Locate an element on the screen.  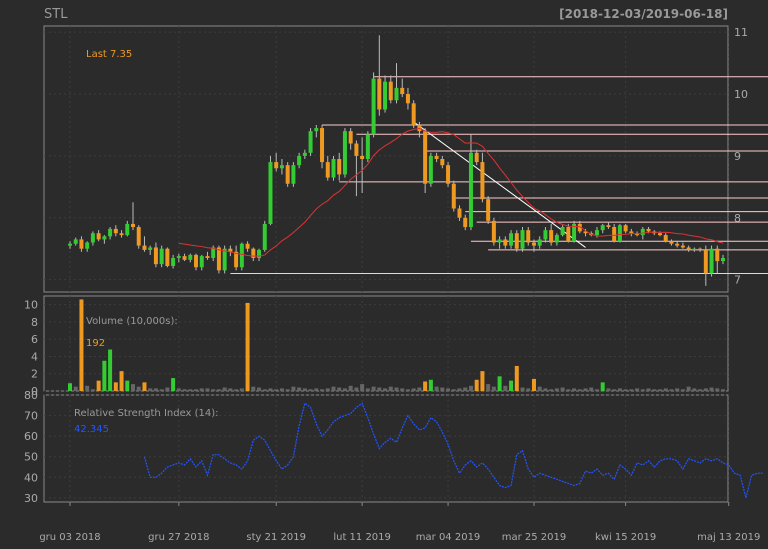
trend-line is located at coordinates (499, 184).